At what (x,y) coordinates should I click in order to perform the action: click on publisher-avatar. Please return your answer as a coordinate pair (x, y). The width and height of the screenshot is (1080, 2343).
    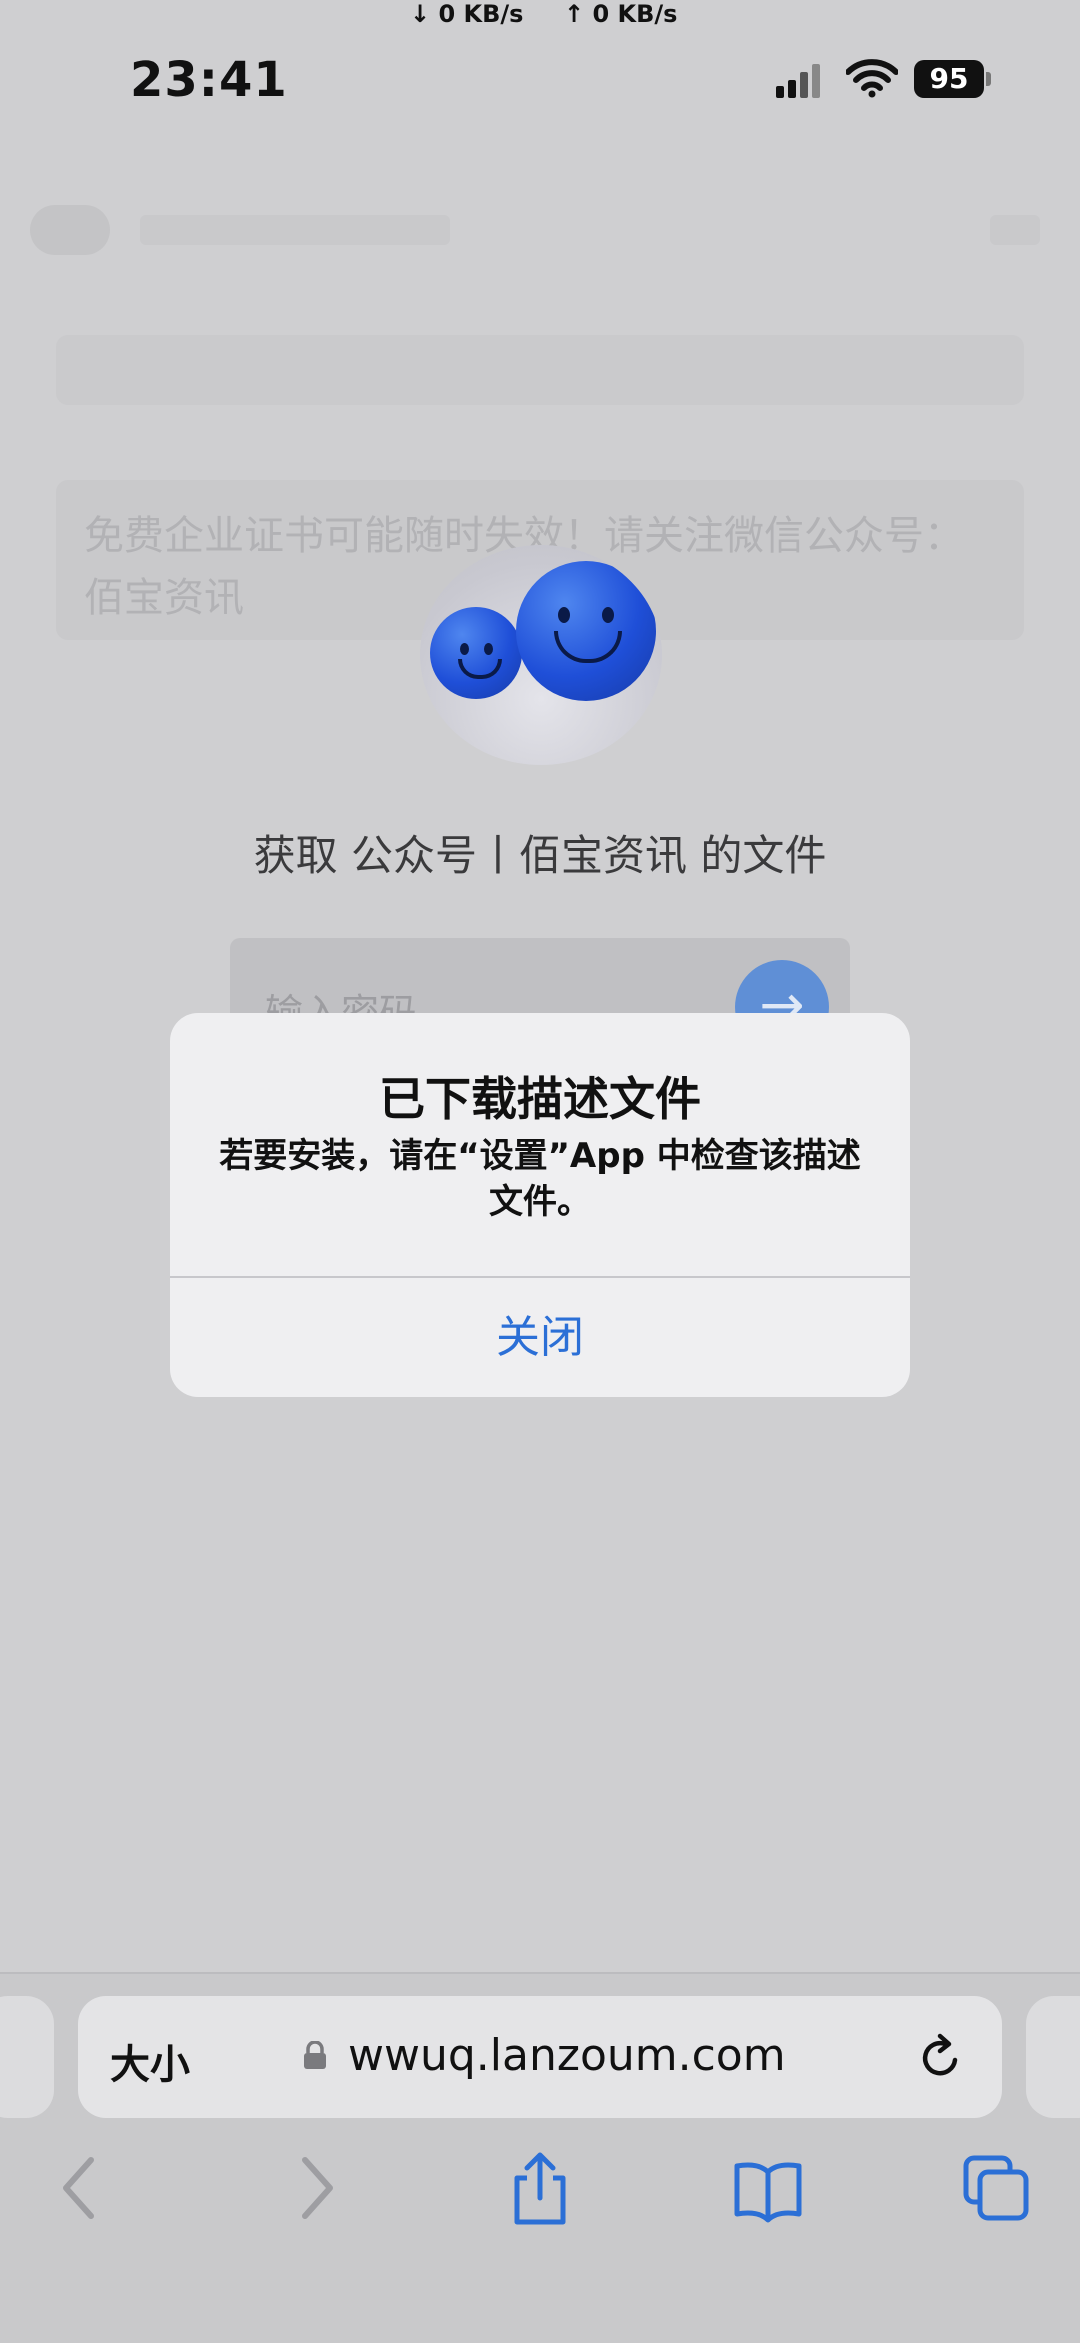
    Looking at the image, I should click on (541, 655).